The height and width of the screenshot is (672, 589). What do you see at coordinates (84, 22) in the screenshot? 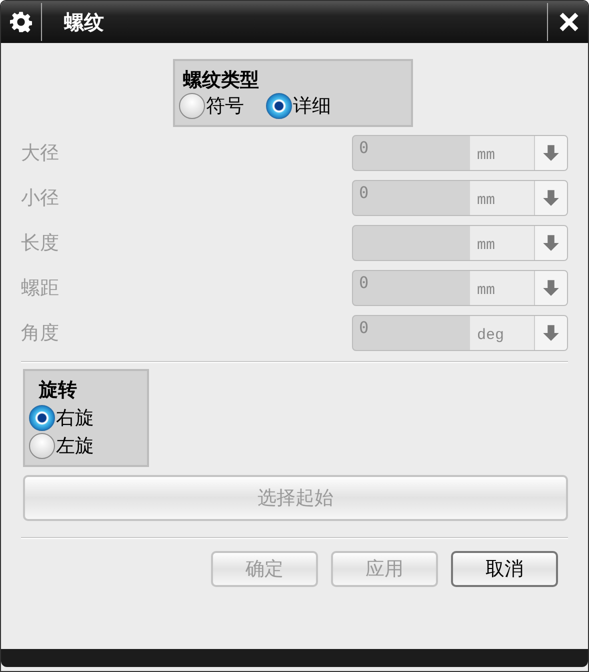
I see `window-title: 螺纹` at bounding box center [84, 22].